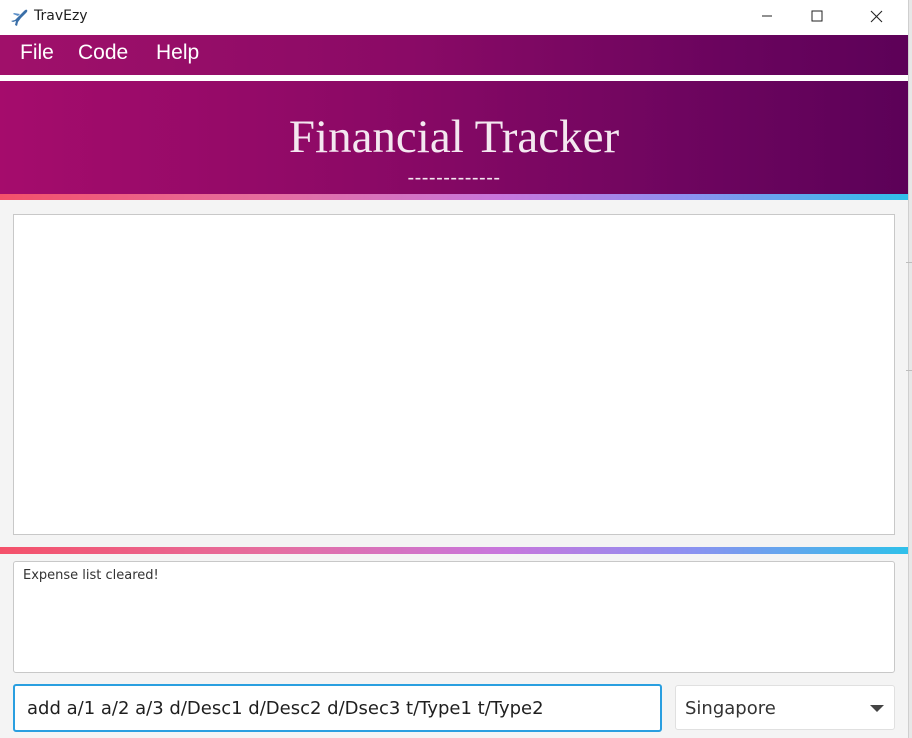 The height and width of the screenshot is (738, 912). Describe the element at coordinates (454, 550) in the screenshot. I see `gradient-divider-bottom` at that location.